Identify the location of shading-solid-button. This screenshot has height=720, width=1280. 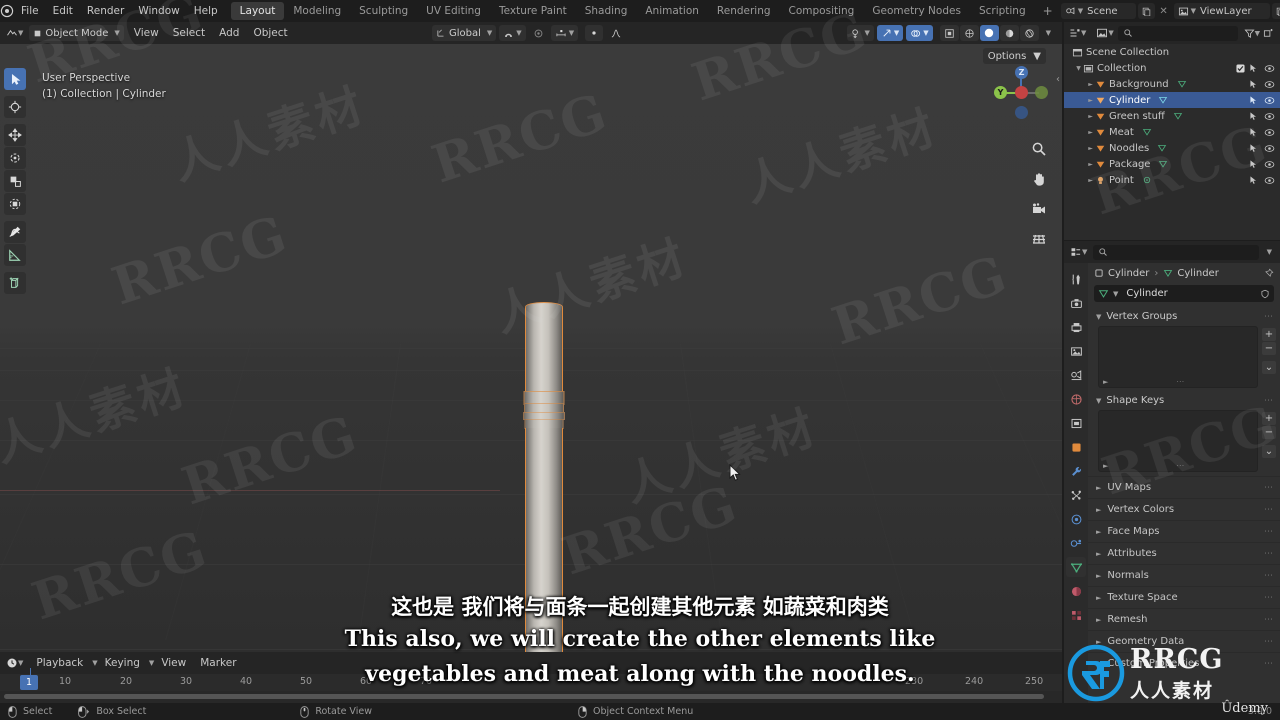
(989, 33).